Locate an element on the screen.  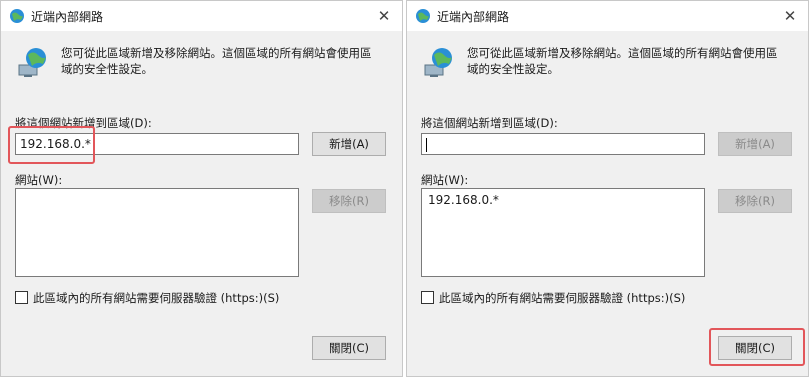
text-caret is located at coordinates (426, 144).